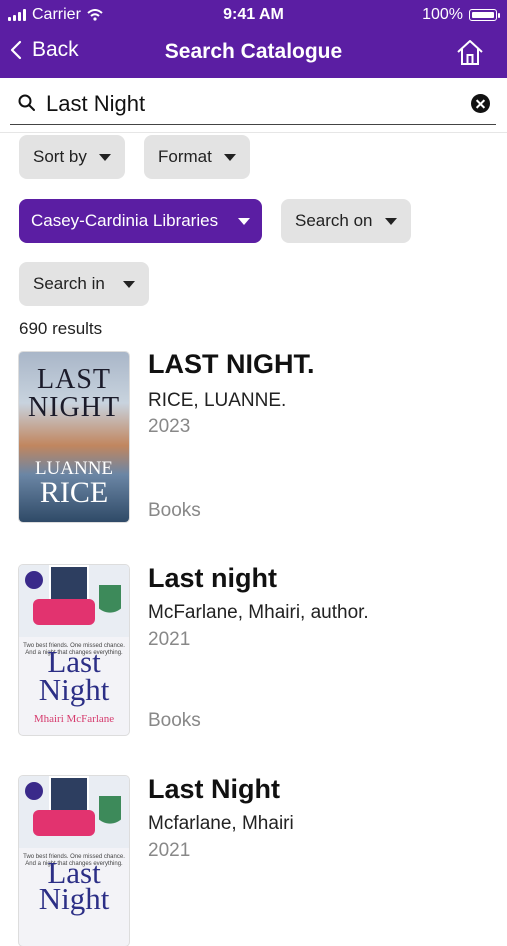  Describe the element at coordinates (253, 103) in the screenshot. I see `search-field: Last Night` at that location.